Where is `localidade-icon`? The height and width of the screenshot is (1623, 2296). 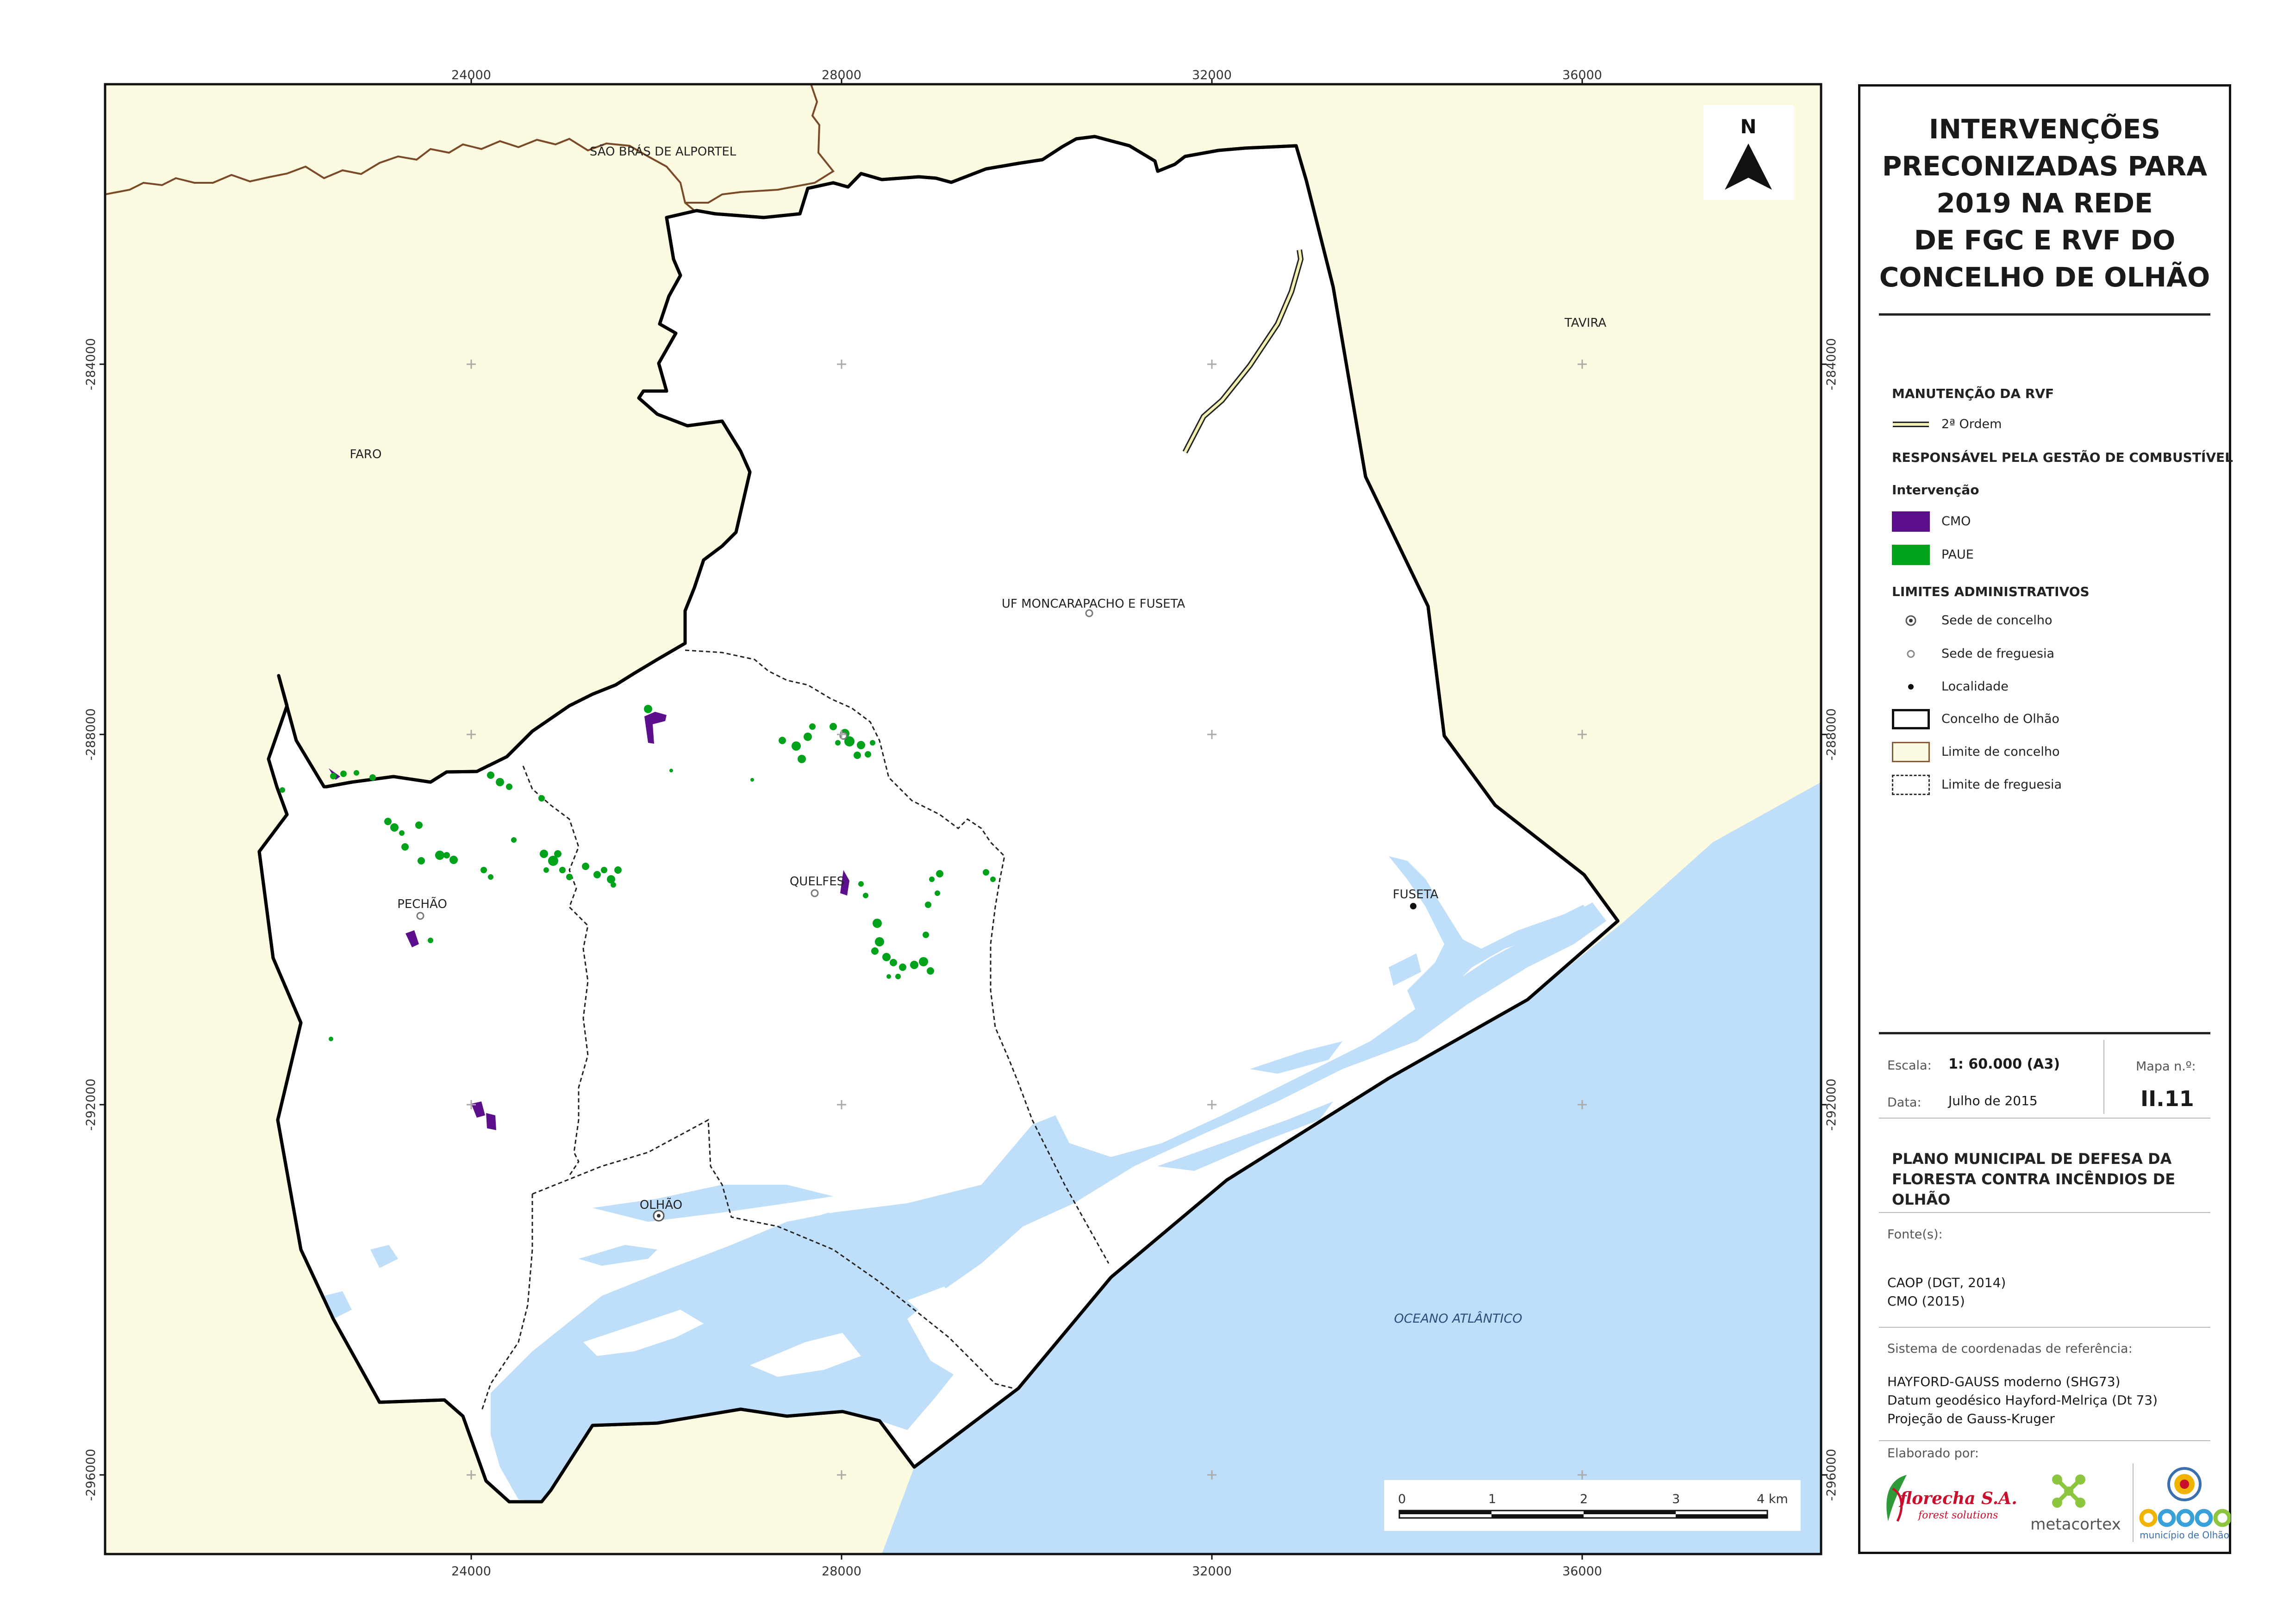 localidade-icon is located at coordinates (1911, 687).